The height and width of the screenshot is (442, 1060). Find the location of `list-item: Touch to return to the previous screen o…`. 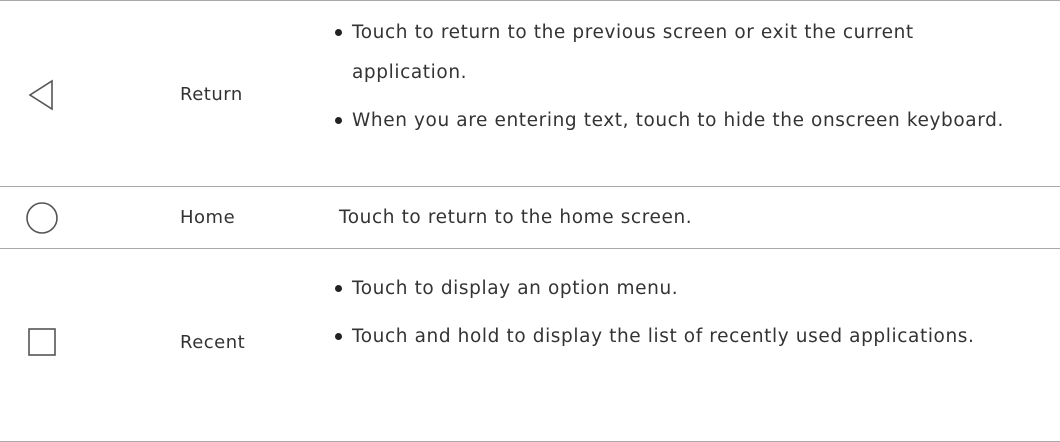

list-item: Touch to return to the previous screen o… is located at coordinates (680, 53).